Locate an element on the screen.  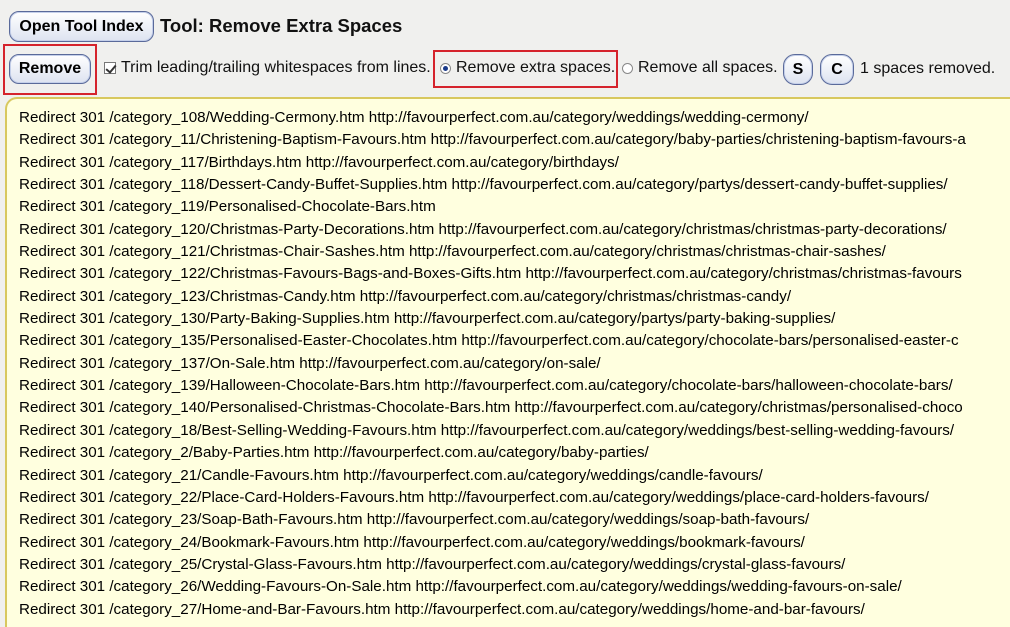
c-button: C is located at coordinates (837, 69).